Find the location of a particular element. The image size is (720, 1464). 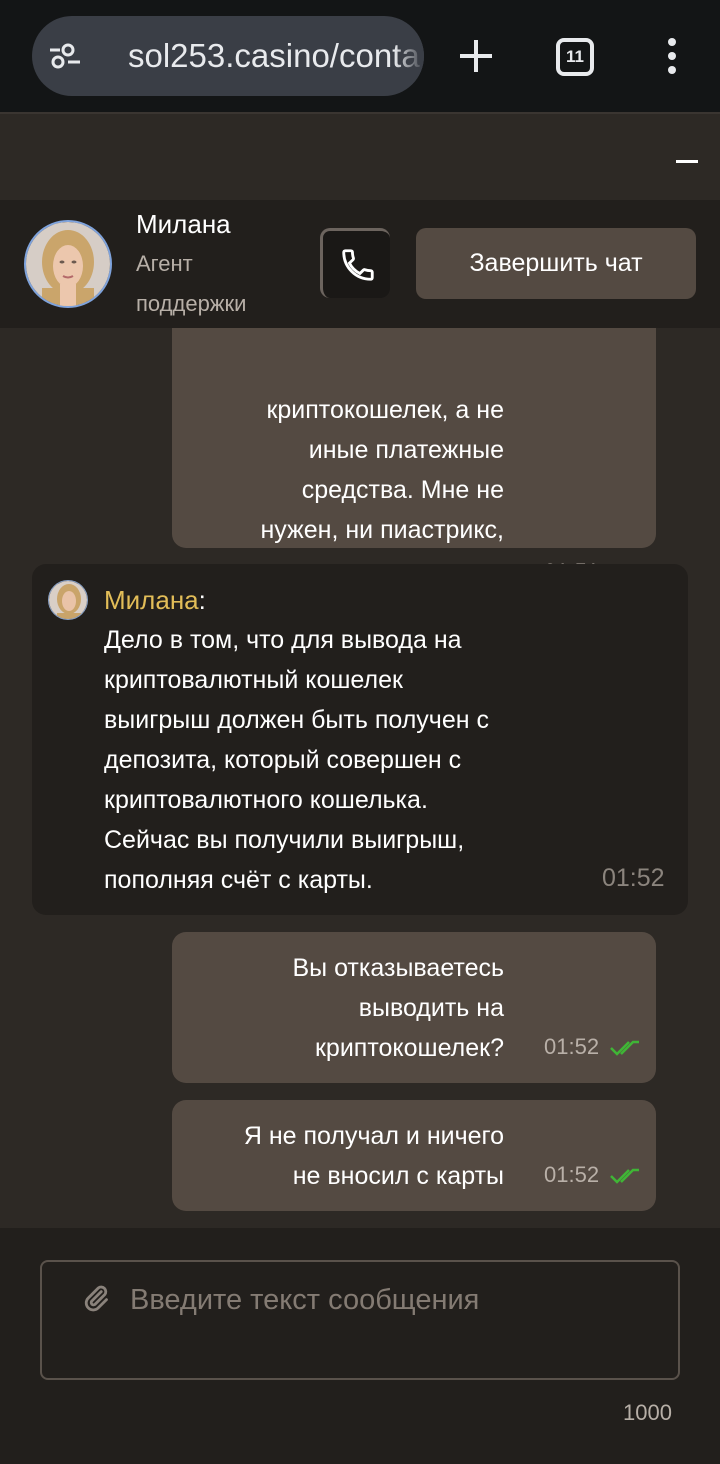

more-options-icon is located at coordinates (672, 56).